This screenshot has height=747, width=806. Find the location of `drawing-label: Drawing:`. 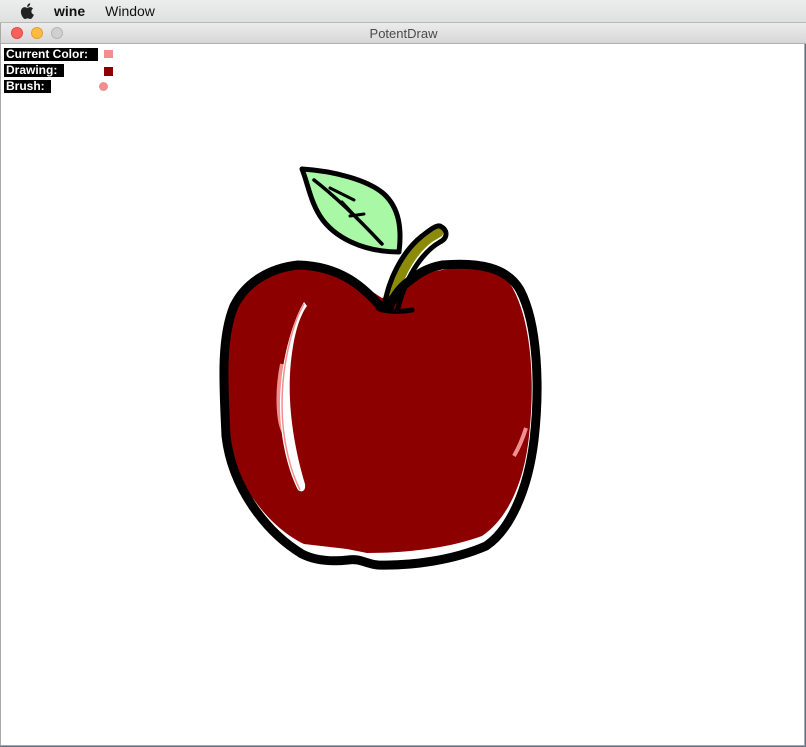

drawing-label: Drawing: is located at coordinates (34, 70).